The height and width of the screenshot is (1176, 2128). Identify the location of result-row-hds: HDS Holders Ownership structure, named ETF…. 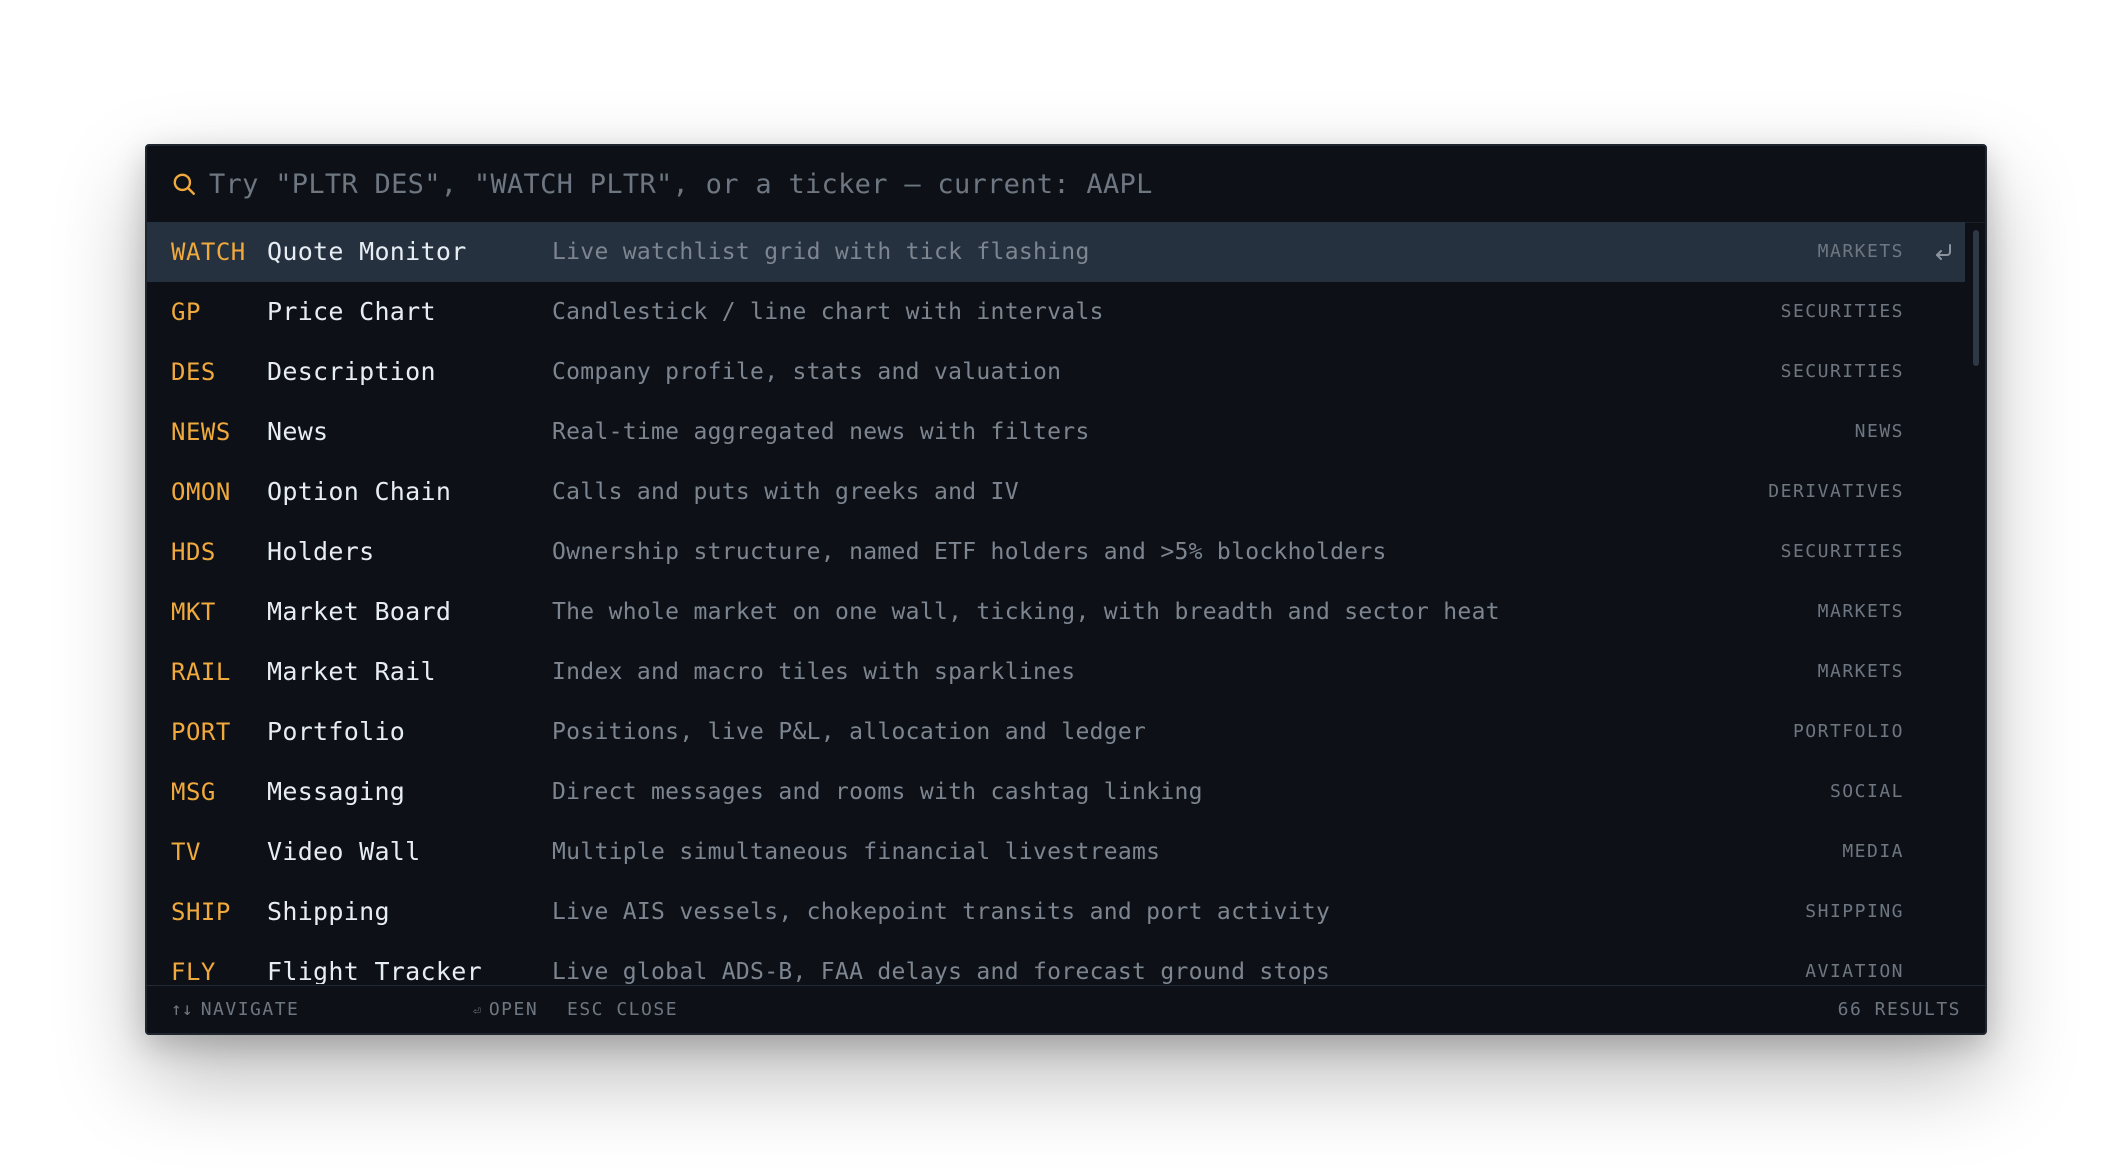
(1056, 552).